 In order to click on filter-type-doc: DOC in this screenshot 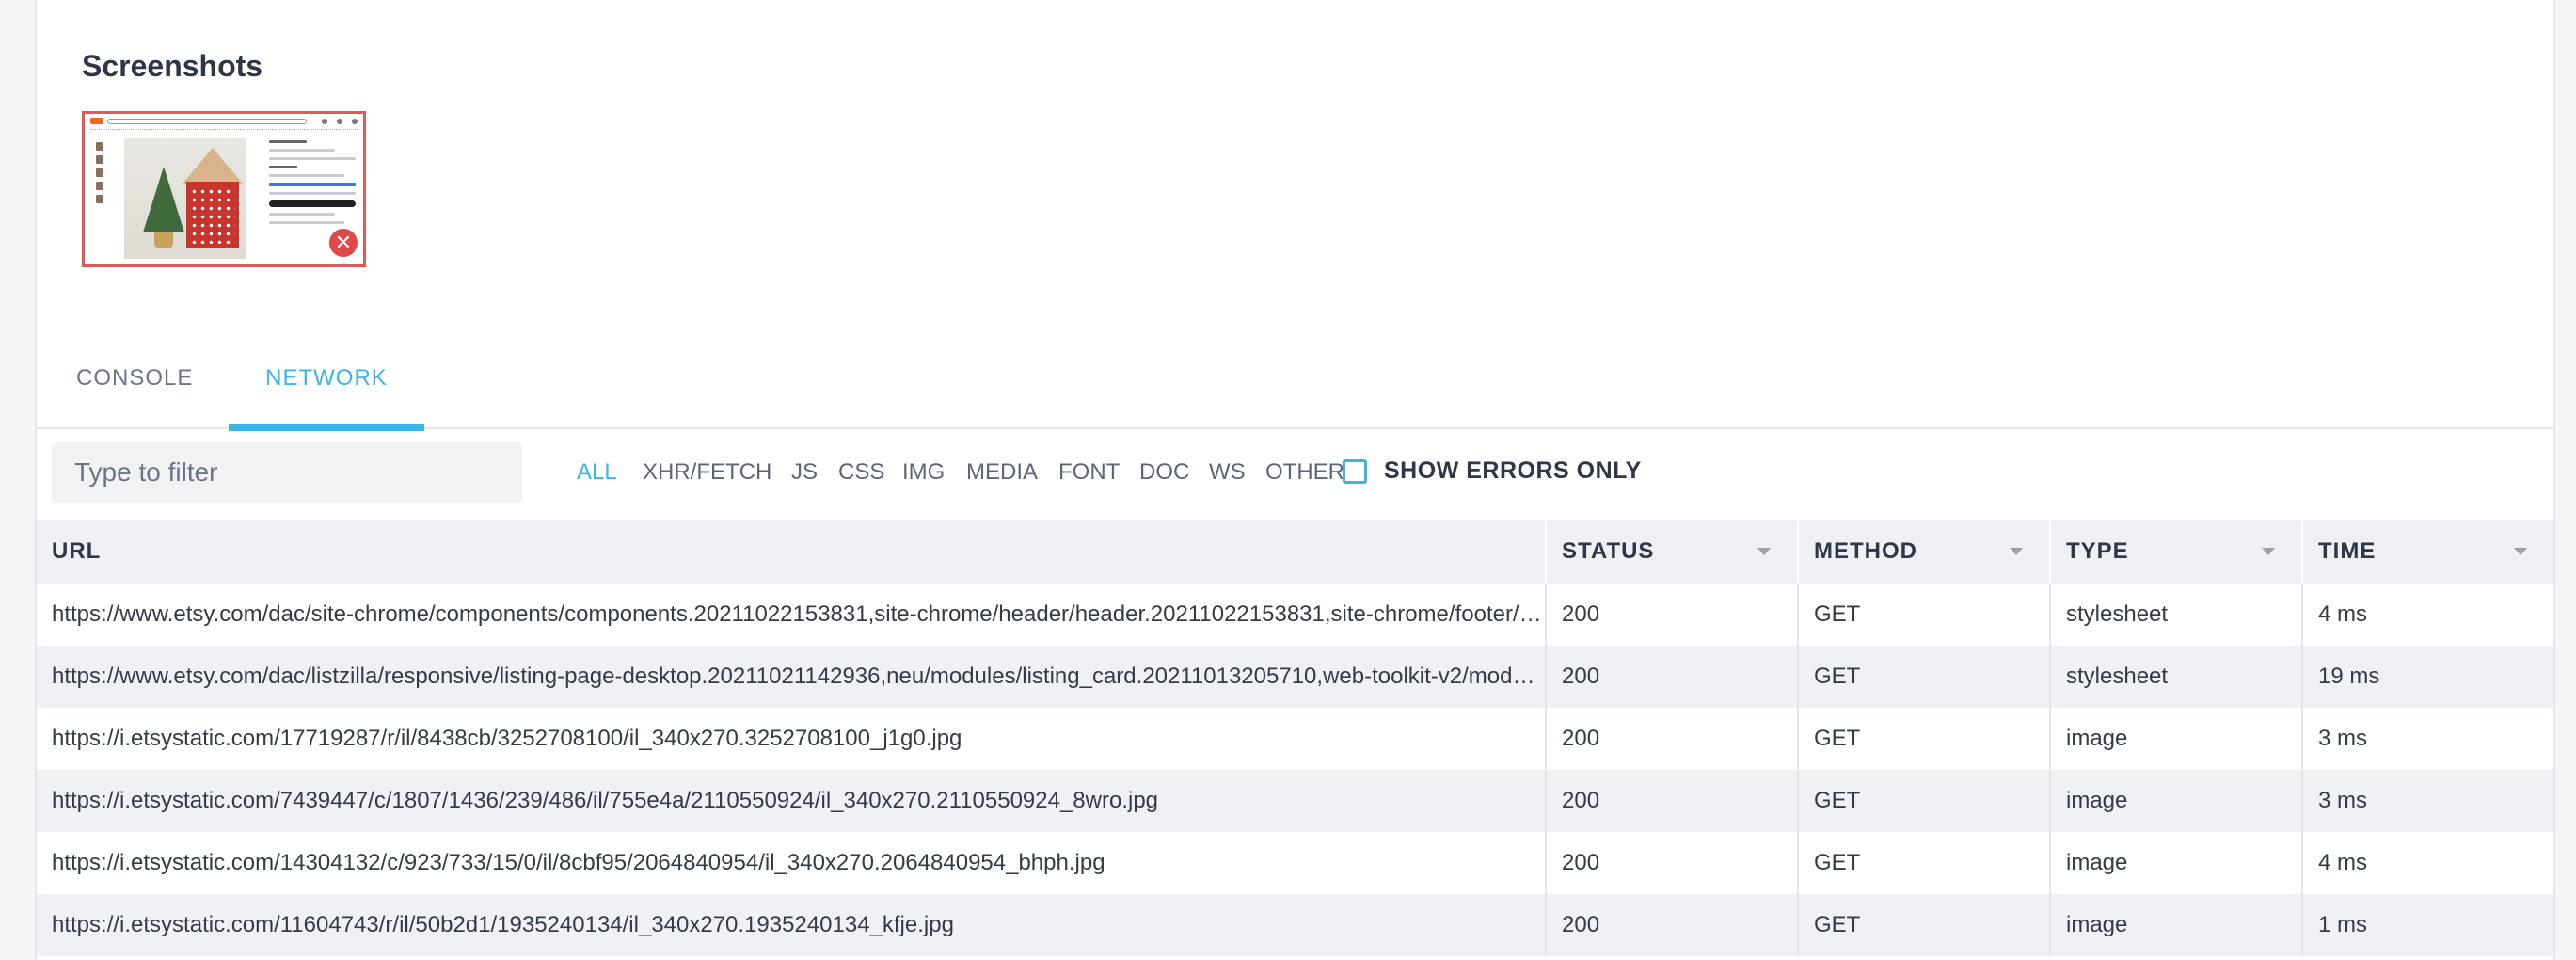, I will do `click(1164, 472)`.